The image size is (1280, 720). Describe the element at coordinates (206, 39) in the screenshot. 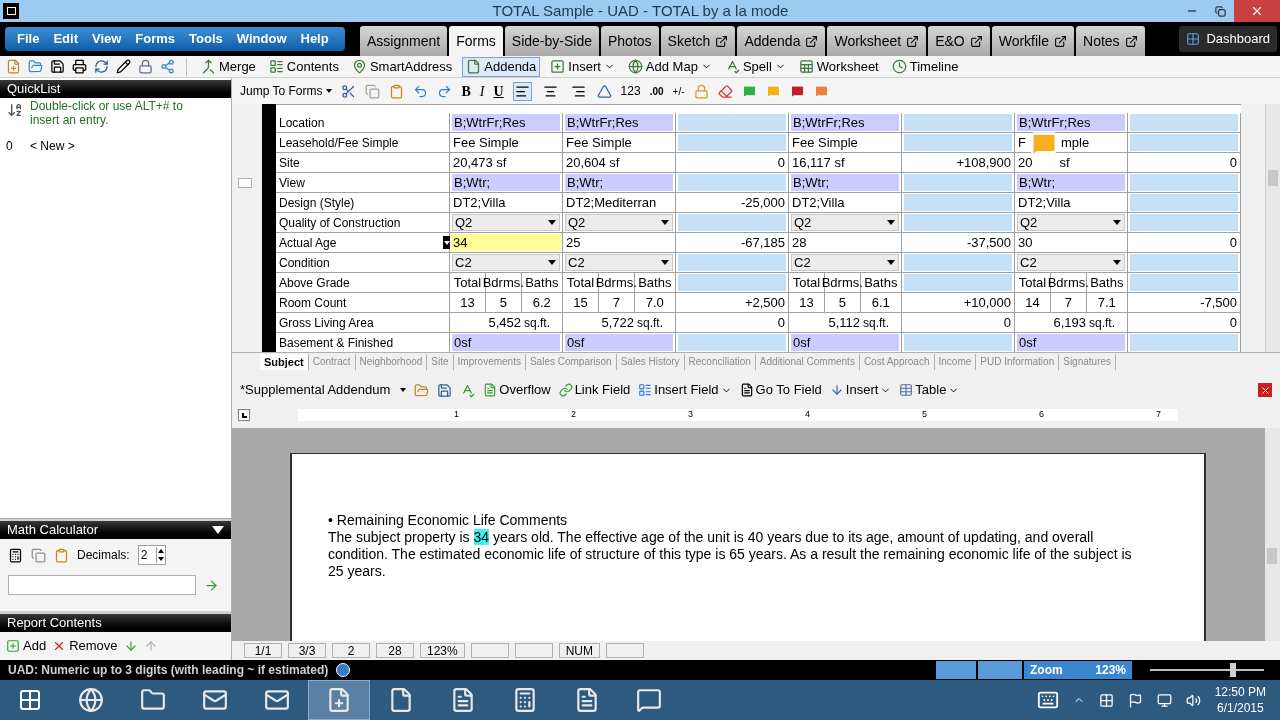

I see `menu-item: Tools` at that location.